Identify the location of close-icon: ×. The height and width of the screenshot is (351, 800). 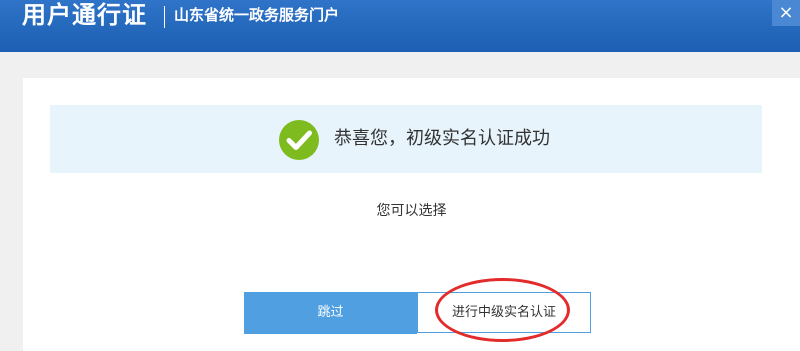
(786, 12).